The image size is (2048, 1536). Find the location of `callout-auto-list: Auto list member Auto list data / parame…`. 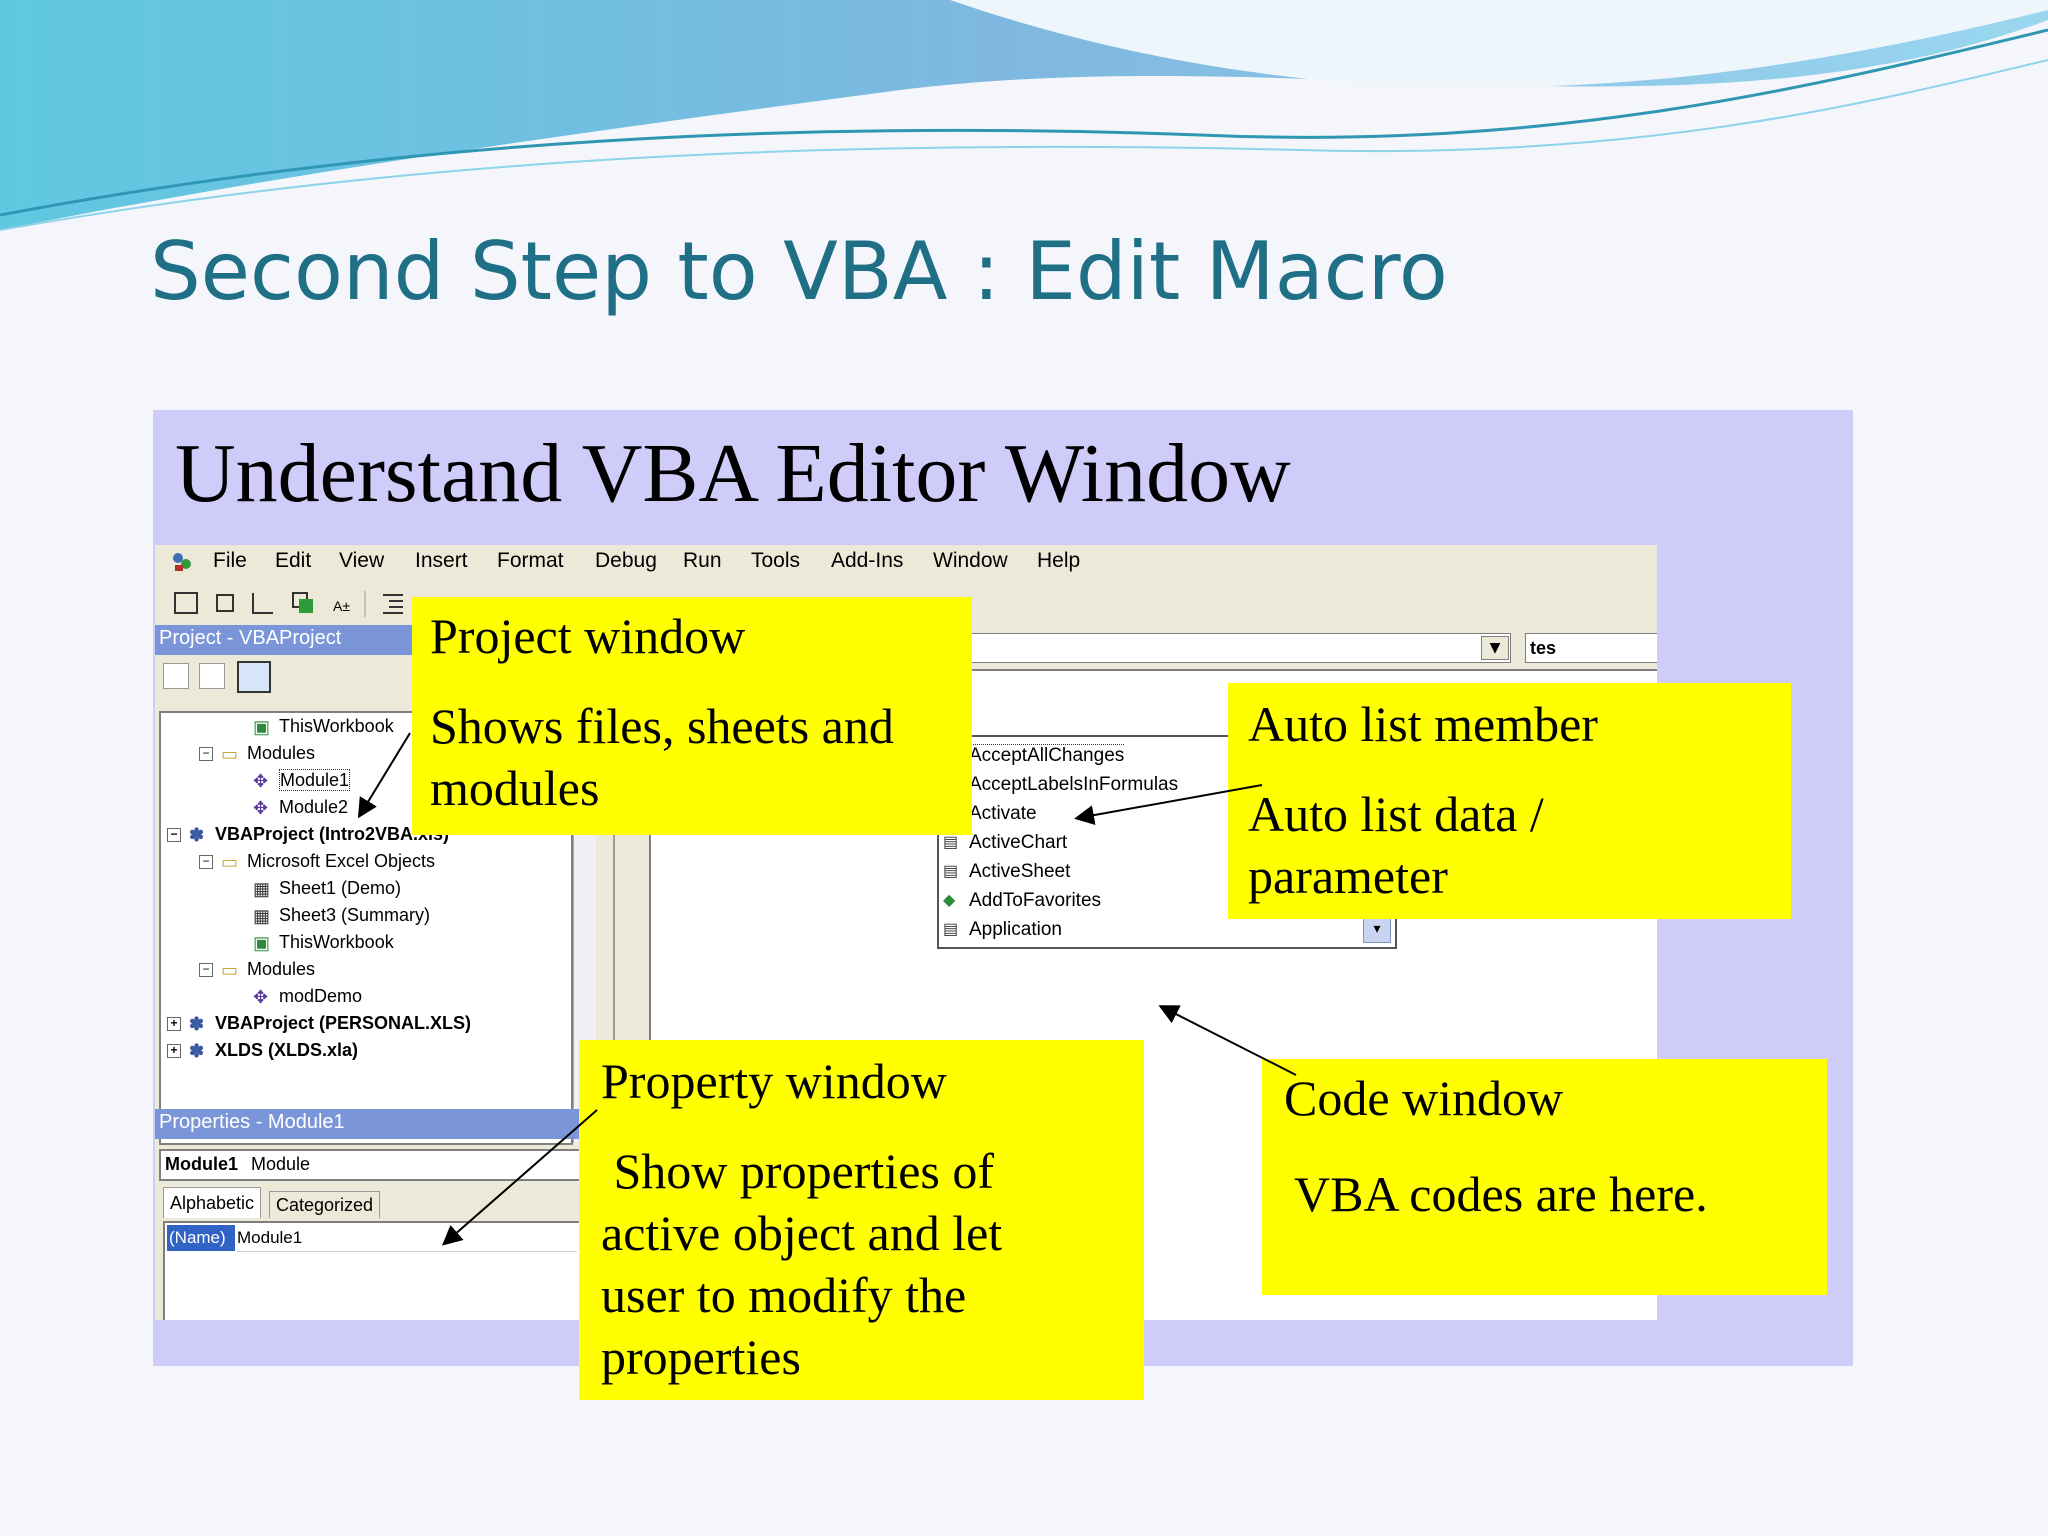

callout-auto-list: Auto list member Auto list data / parame… is located at coordinates (1509, 801).